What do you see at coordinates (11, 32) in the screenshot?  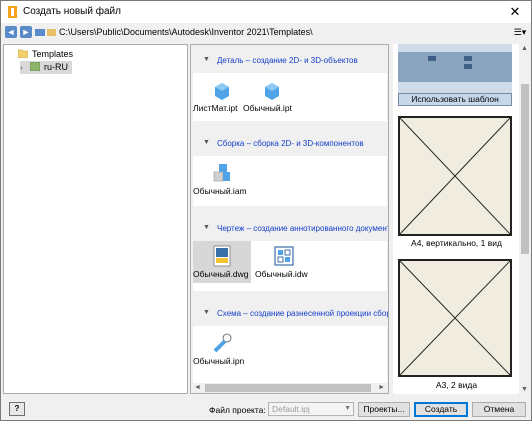 I see `back-arrow-icon: ◄` at bounding box center [11, 32].